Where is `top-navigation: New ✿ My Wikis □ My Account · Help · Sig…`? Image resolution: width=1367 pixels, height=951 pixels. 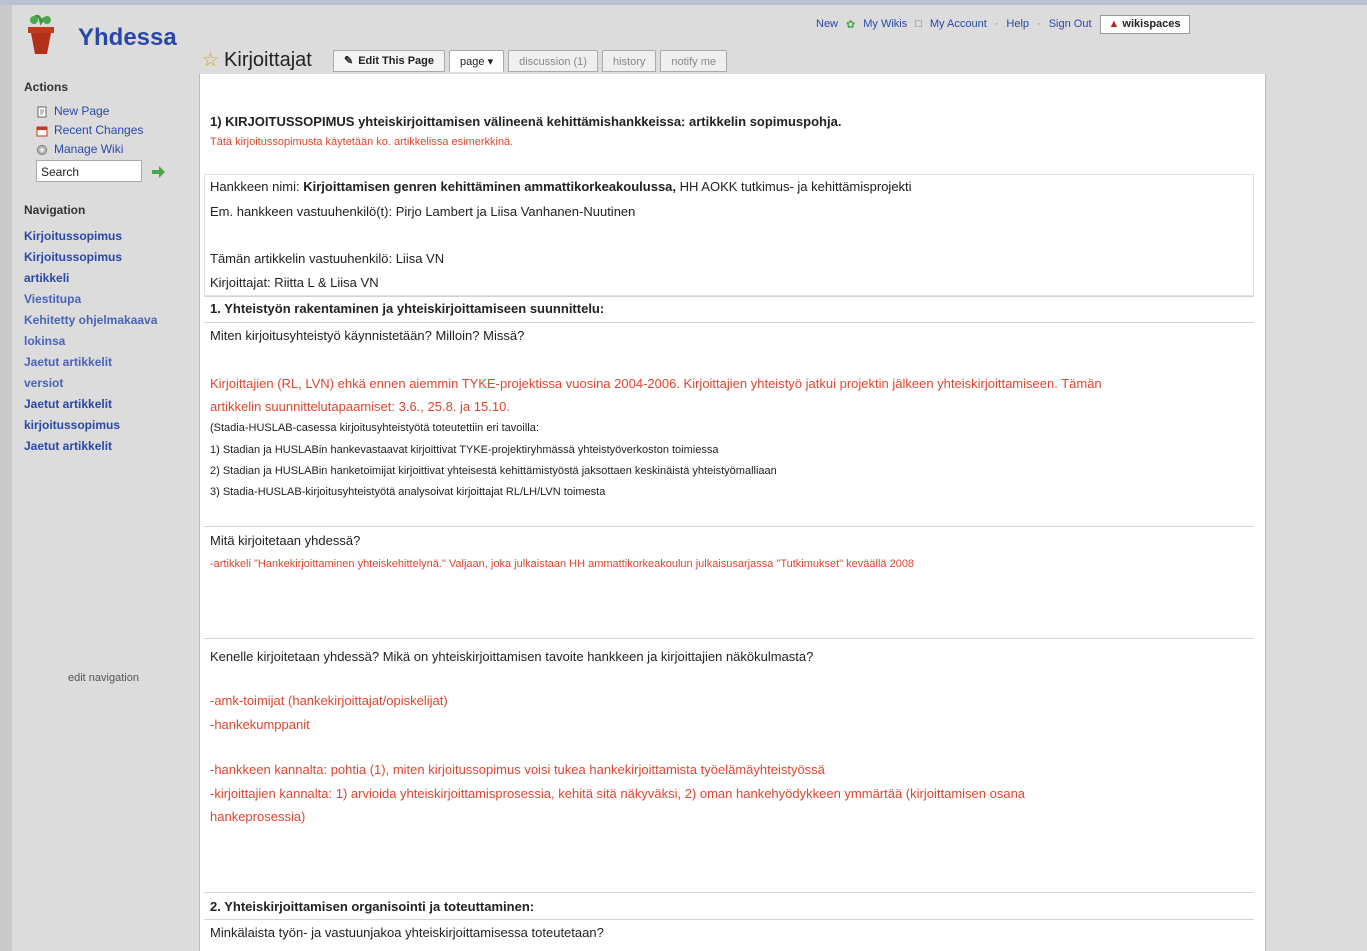
top-navigation: New ✿ My Wikis □ My Account · Help · Sig… is located at coordinates (1003, 24).